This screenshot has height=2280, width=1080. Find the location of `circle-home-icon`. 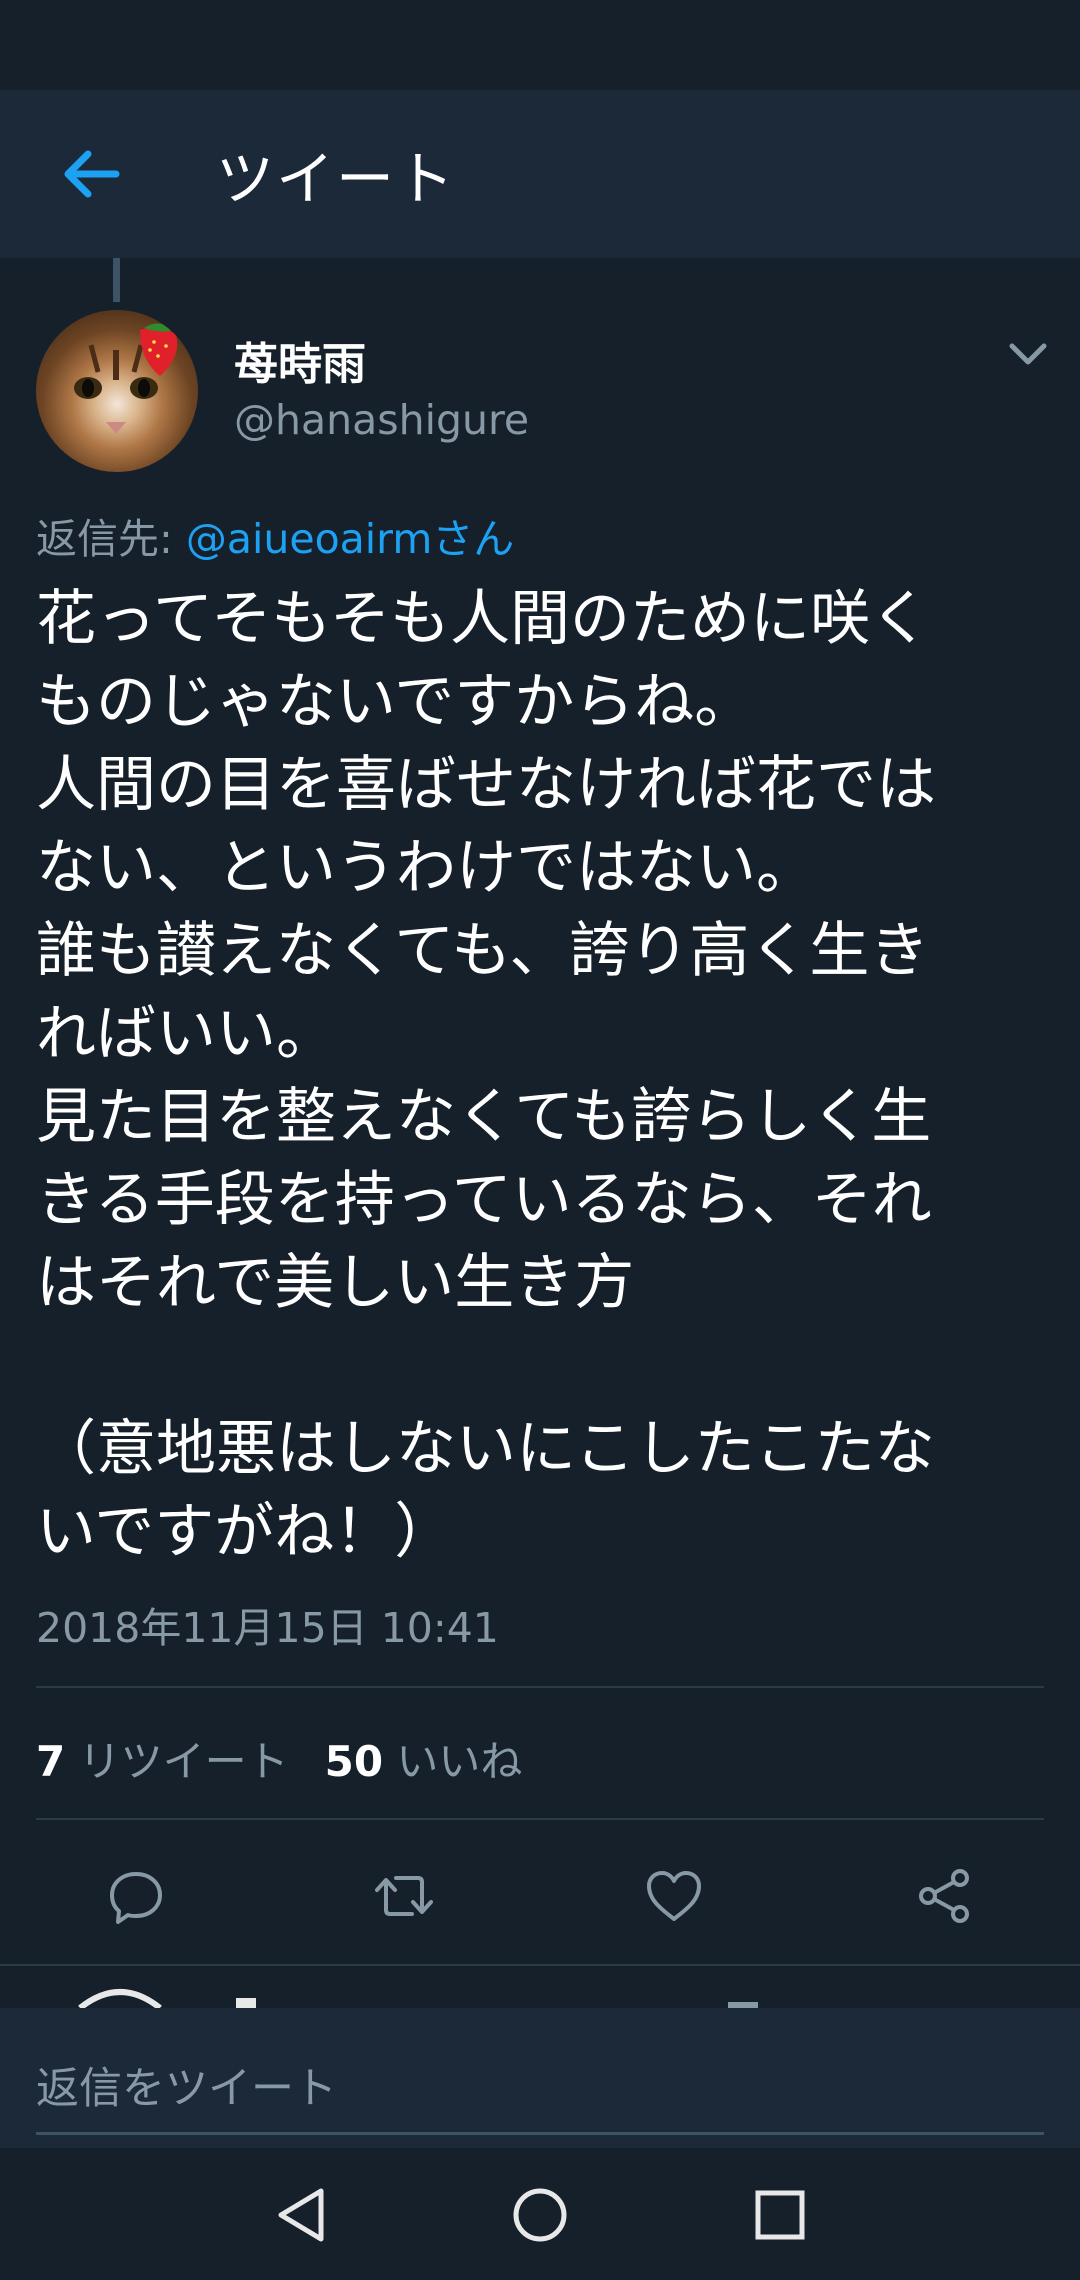

circle-home-icon is located at coordinates (540, 2215).